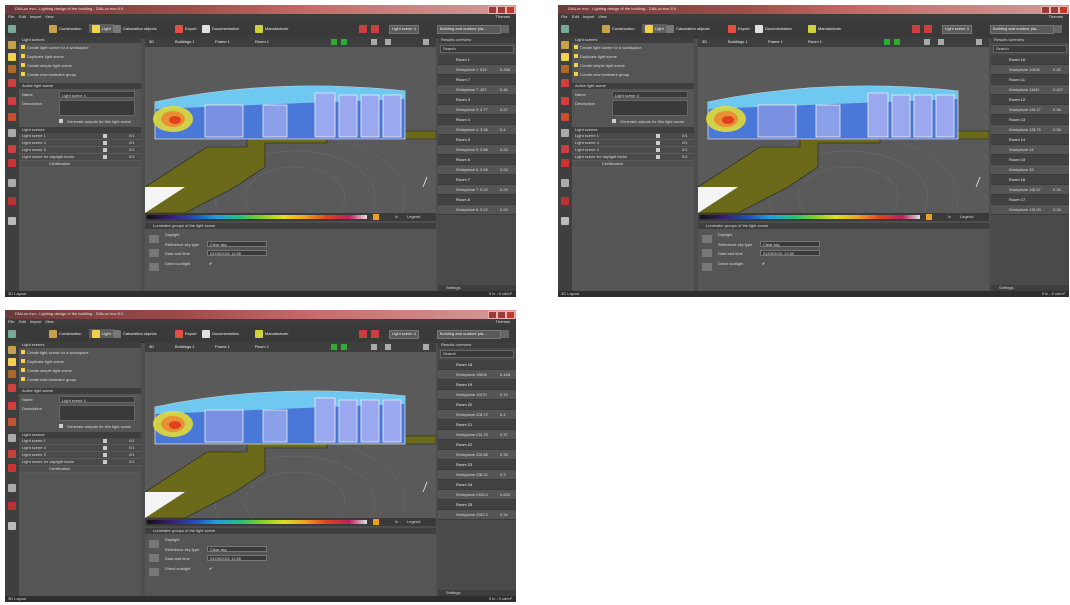  I want to click on results-room-row: Room 3, so click(477, 100).